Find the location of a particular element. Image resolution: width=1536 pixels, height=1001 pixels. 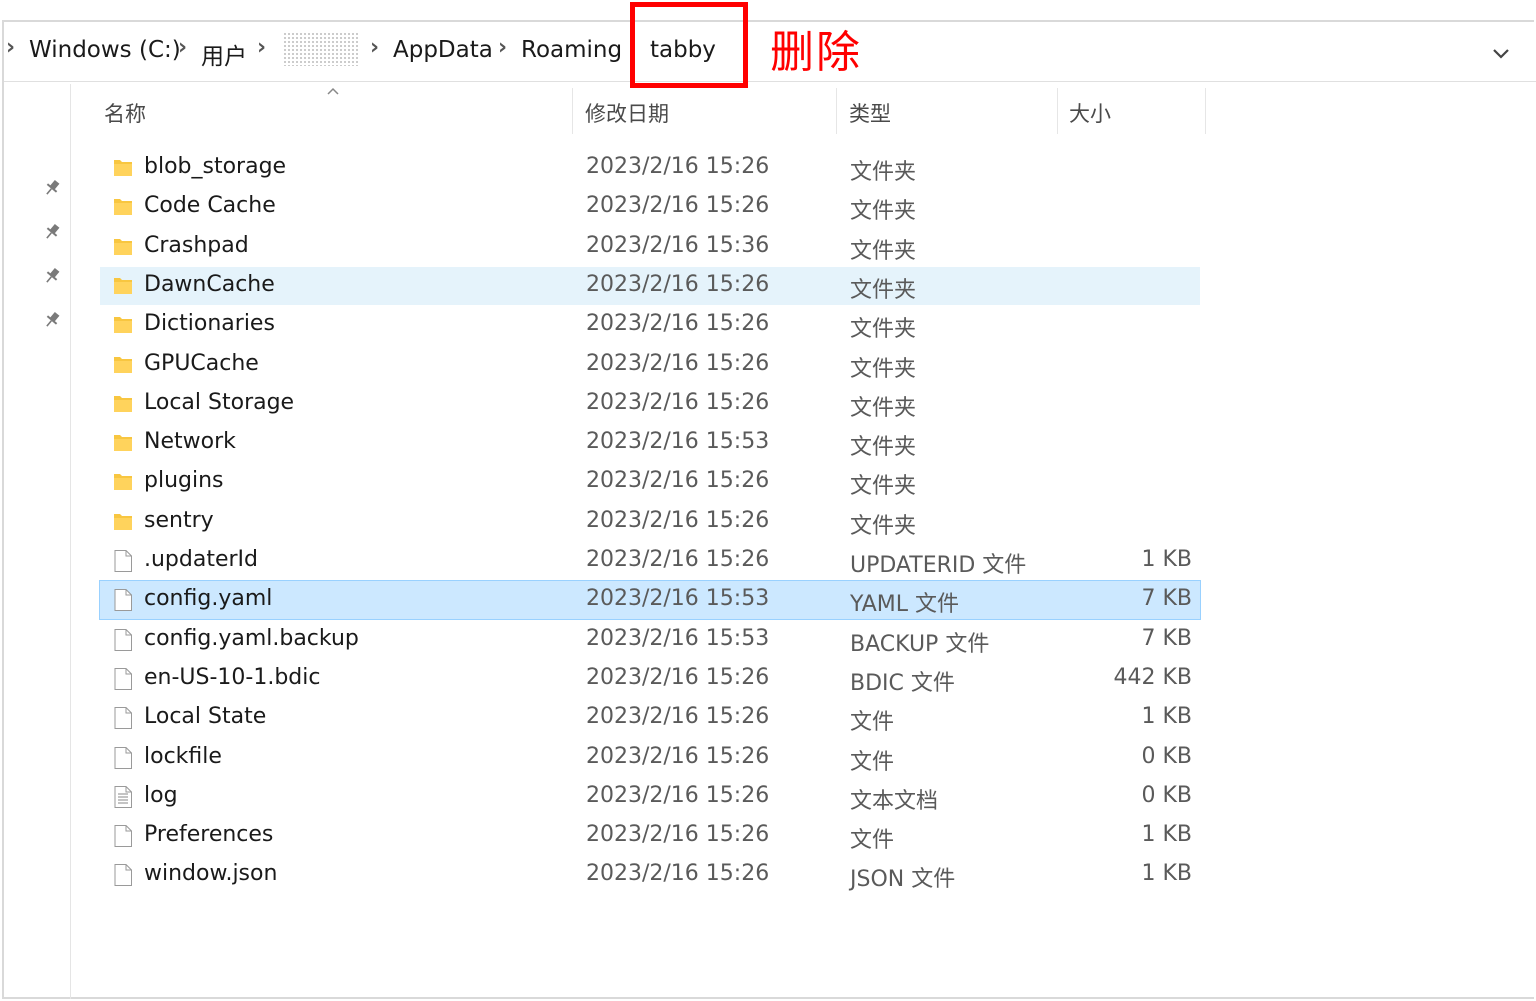

file-size: 0 KB is located at coordinates (1166, 795).